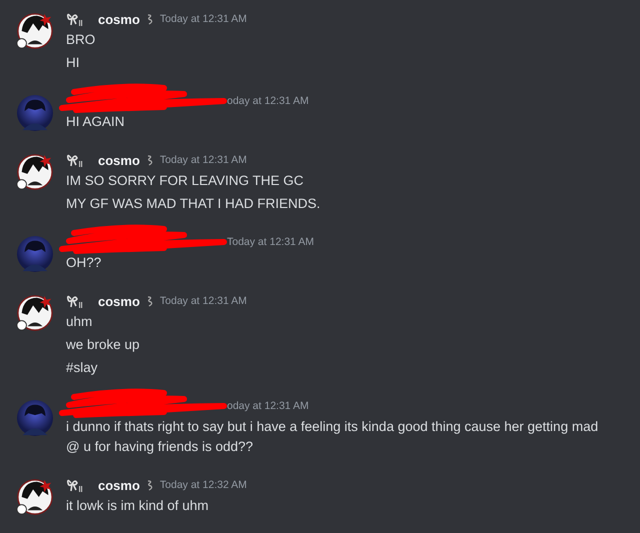  I want to click on message-text: OH??, so click(84, 263).